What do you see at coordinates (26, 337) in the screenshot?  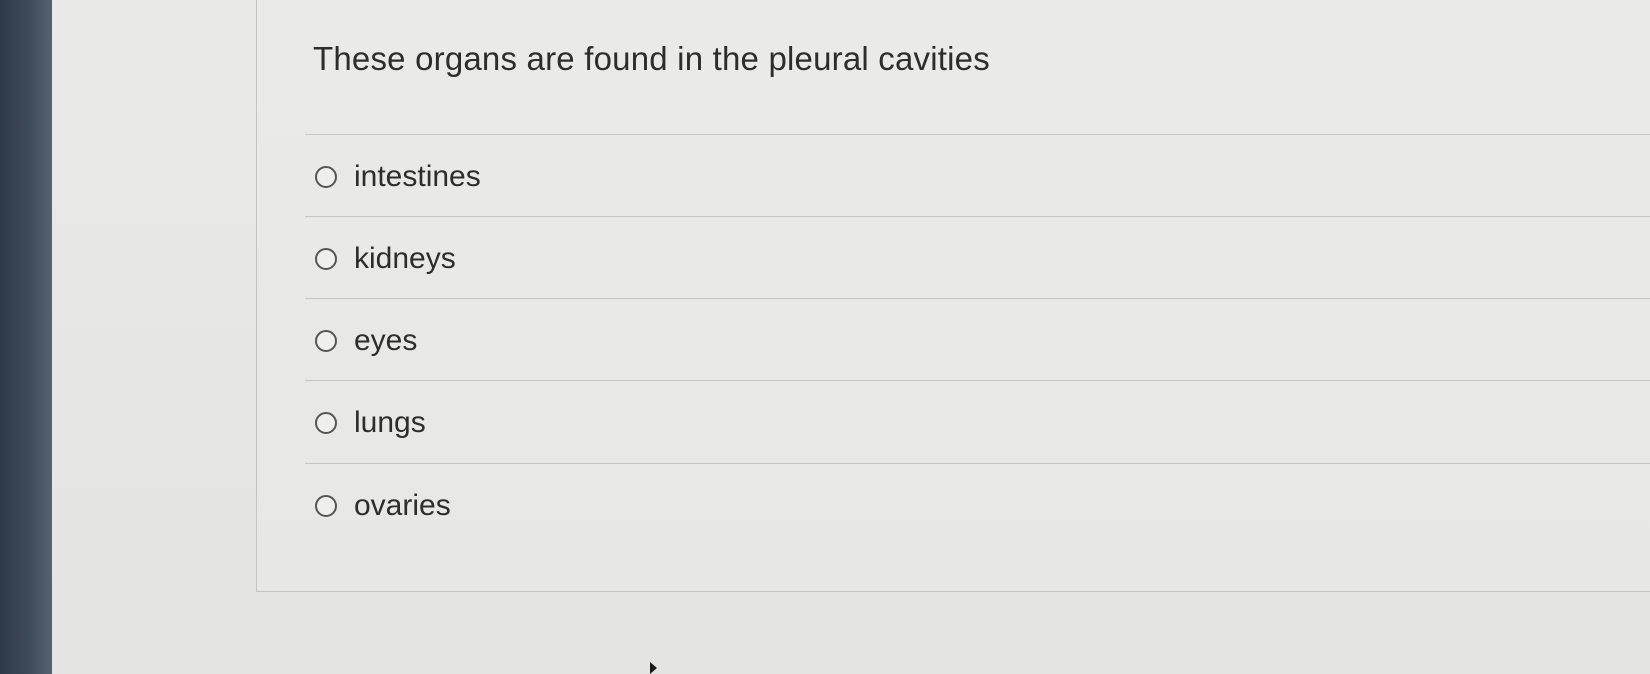 I see `monitor-bezel` at bounding box center [26, 337].